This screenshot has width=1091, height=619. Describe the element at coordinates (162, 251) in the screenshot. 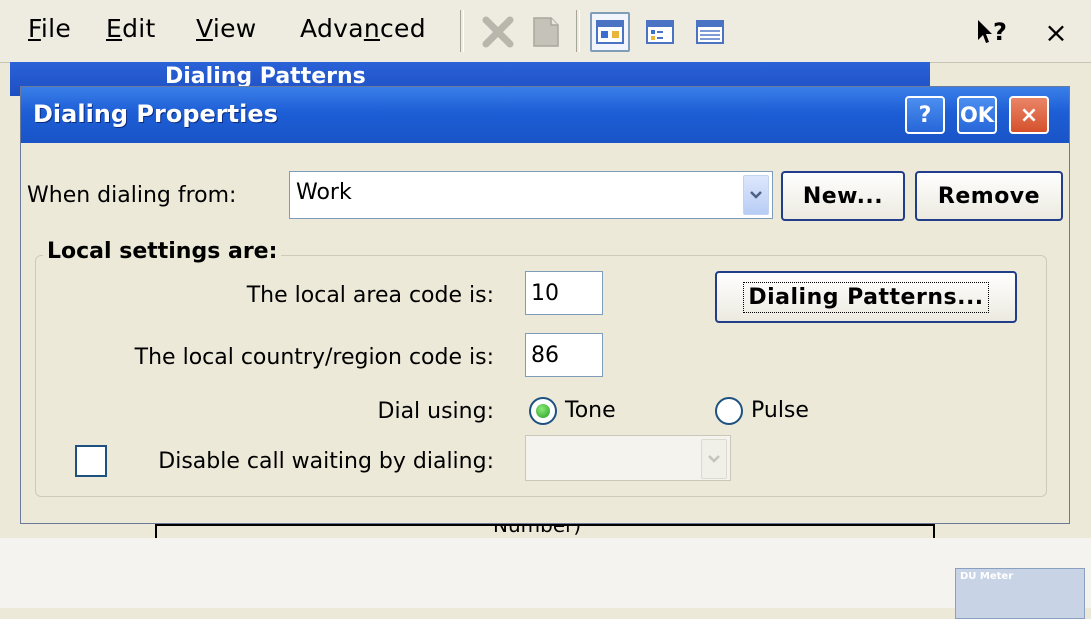

I see `local-settings-label: Local settings are:` at that location.